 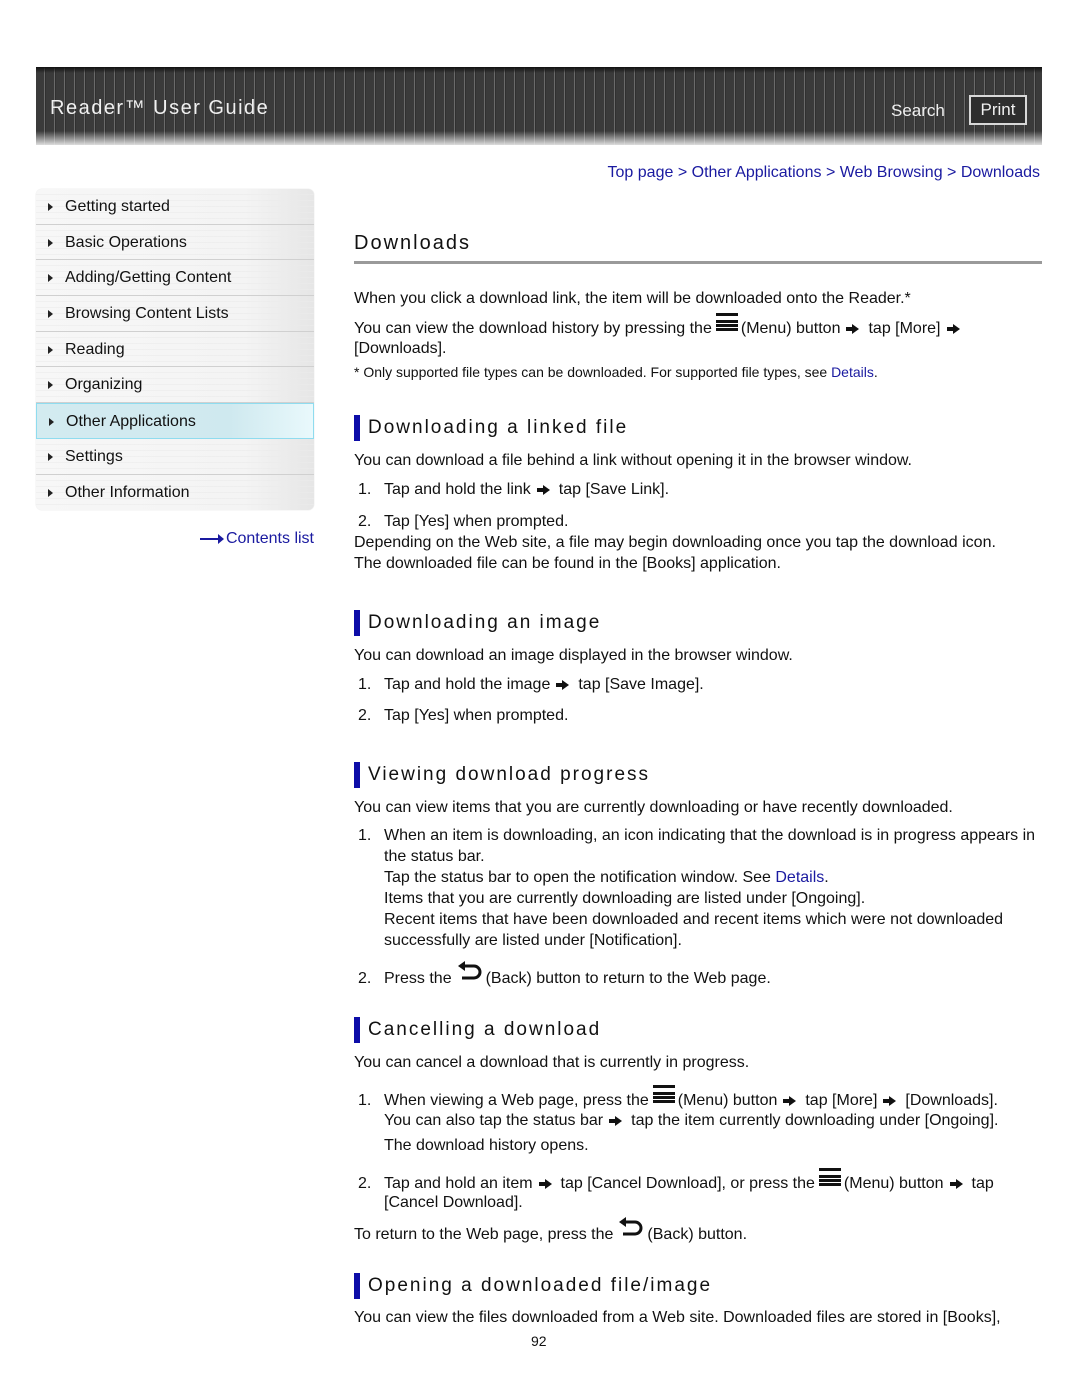 What do you see at coordinates (484, 1234) in the screenshot?
I see `note-text: To return to the Web page, press the` at bounding box center [484, 1234].